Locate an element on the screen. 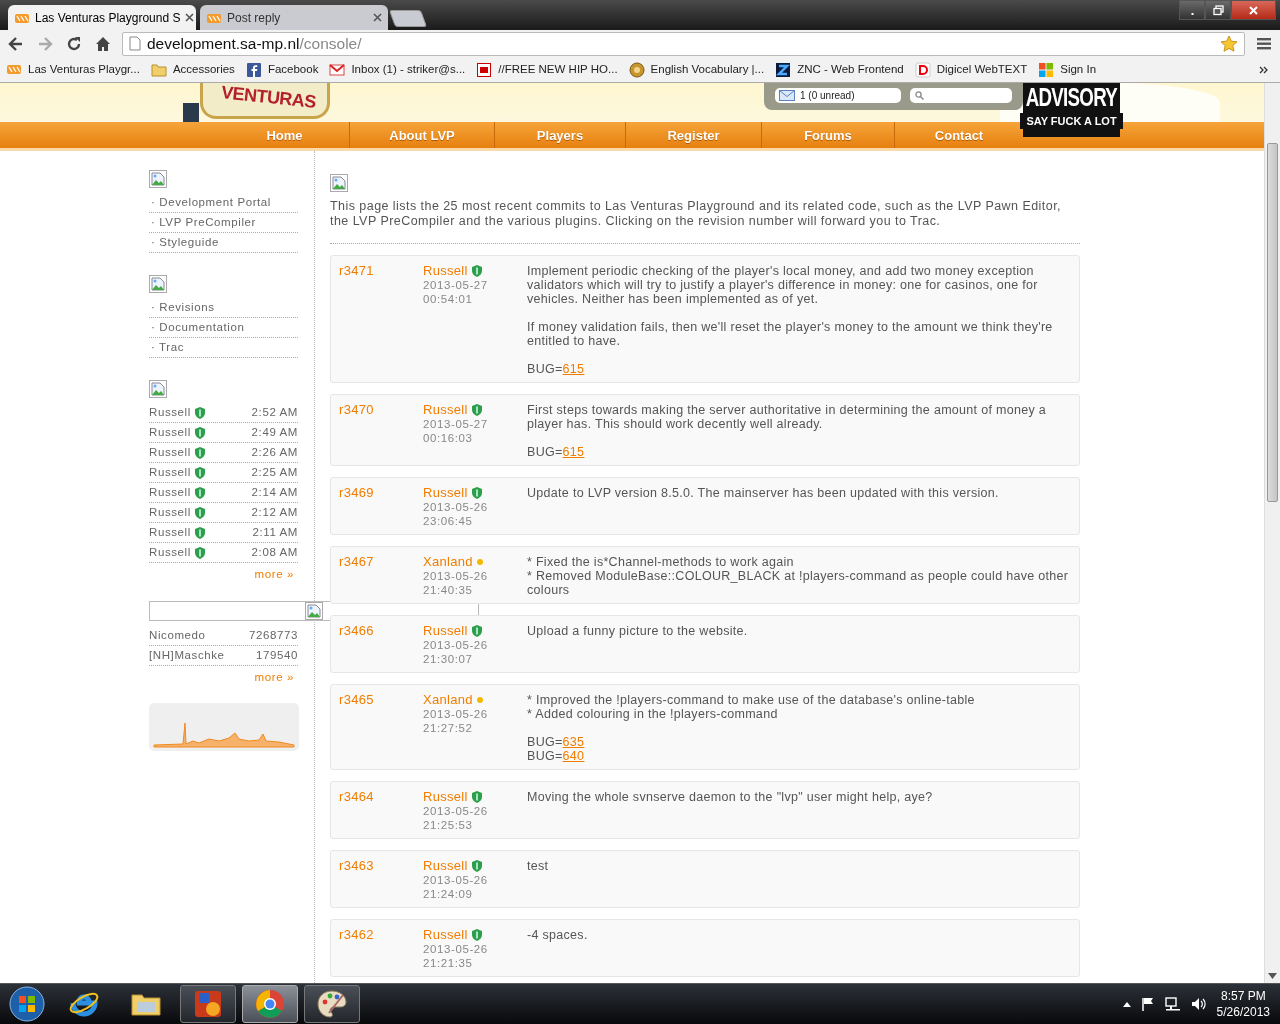  search-field is located at coordinates (960, 95).